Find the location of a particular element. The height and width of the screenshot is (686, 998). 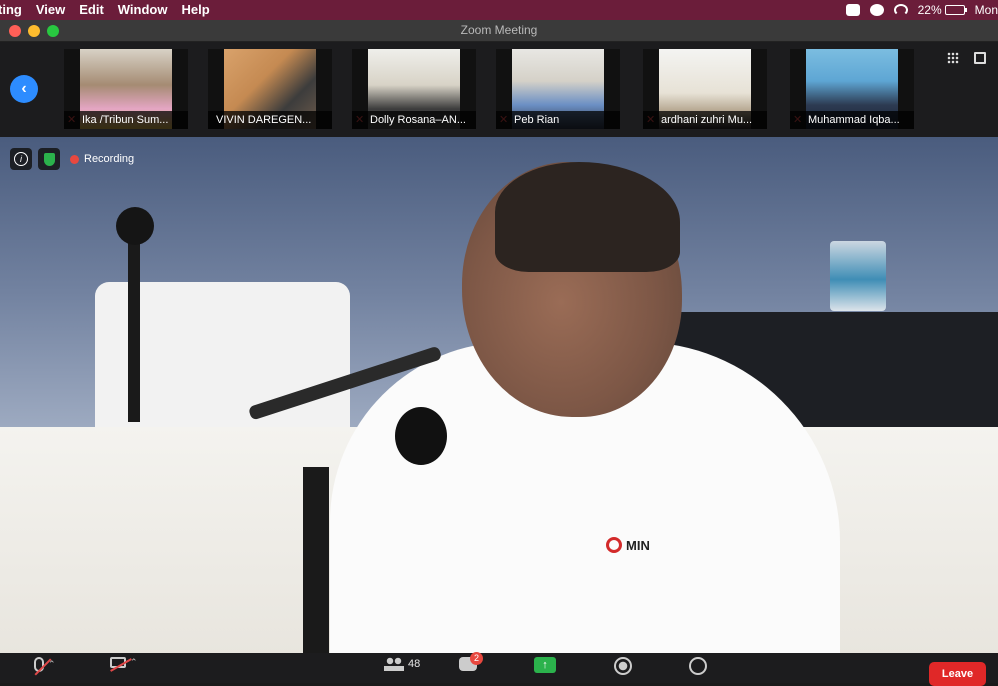

chat-badge: 2 is located at coordinates (476, 658).